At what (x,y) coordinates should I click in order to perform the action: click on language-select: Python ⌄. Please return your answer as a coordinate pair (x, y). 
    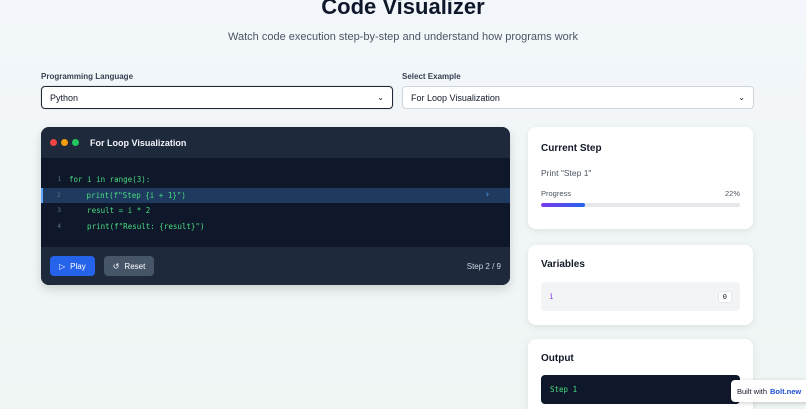
    Looking at the image, I should click on (217, 97).